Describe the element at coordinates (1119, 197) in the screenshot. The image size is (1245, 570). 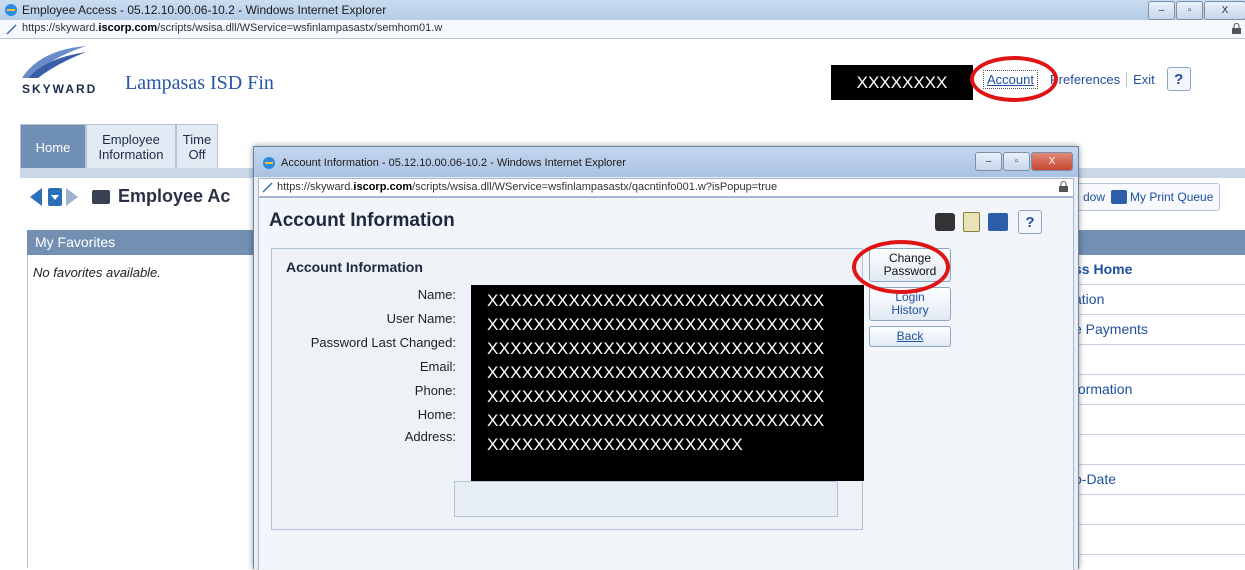
I see `printer-icon` at that location.